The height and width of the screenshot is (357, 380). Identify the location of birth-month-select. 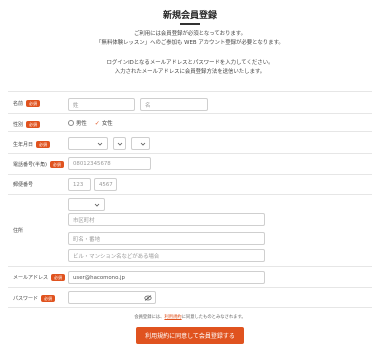
(119, 143).